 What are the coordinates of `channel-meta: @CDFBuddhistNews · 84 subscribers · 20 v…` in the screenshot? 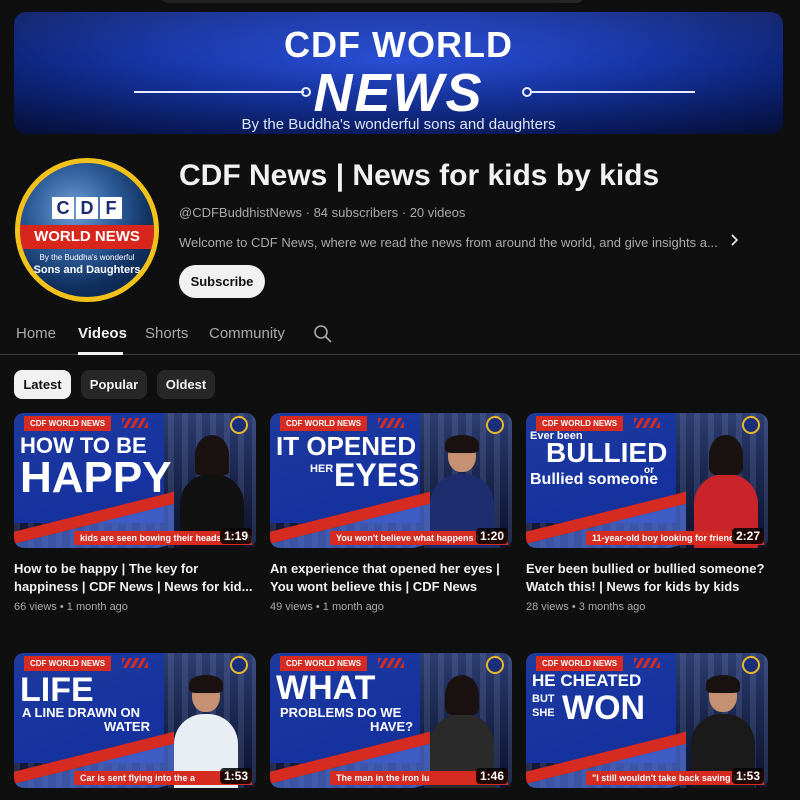 It's located at (322, 212).